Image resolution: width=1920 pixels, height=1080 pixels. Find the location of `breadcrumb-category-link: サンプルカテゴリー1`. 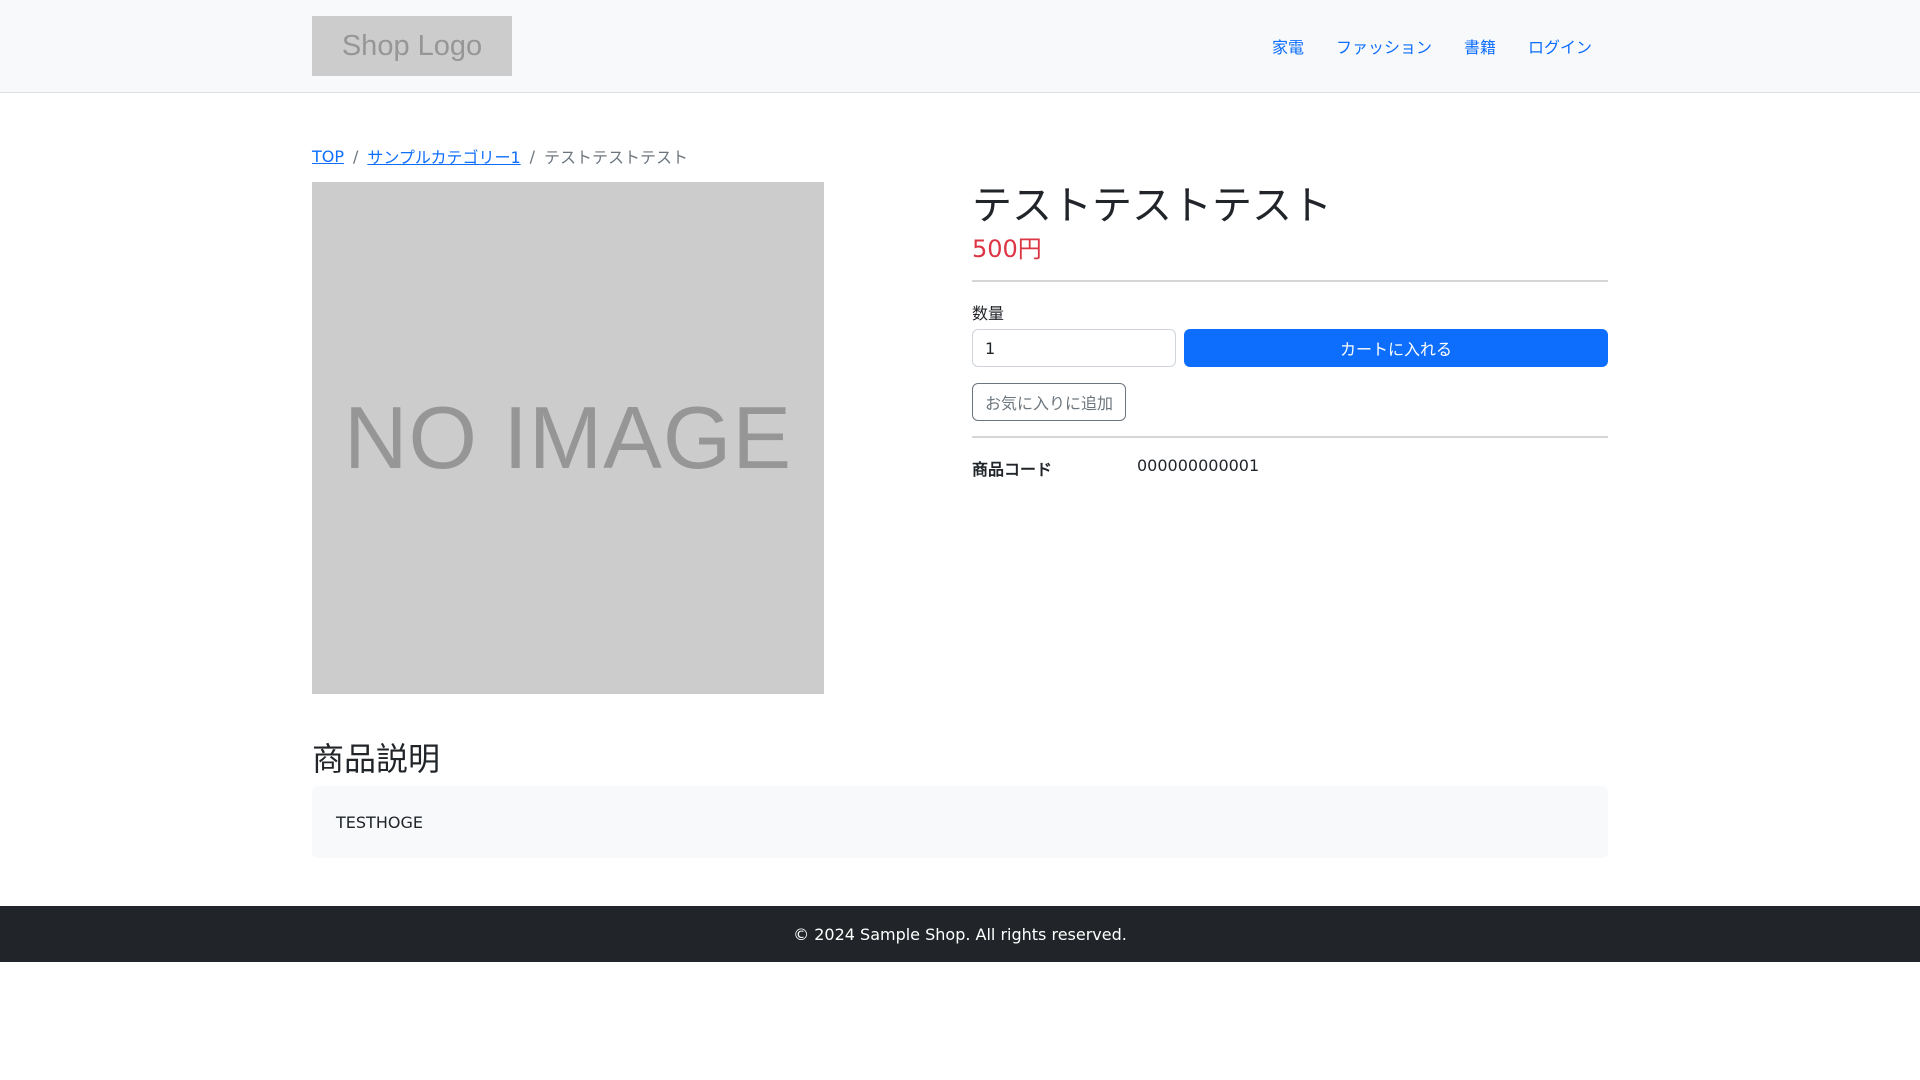

breadcrumb-category-link: サンプルカテゴリー1 is located at coordinates (443, 156).